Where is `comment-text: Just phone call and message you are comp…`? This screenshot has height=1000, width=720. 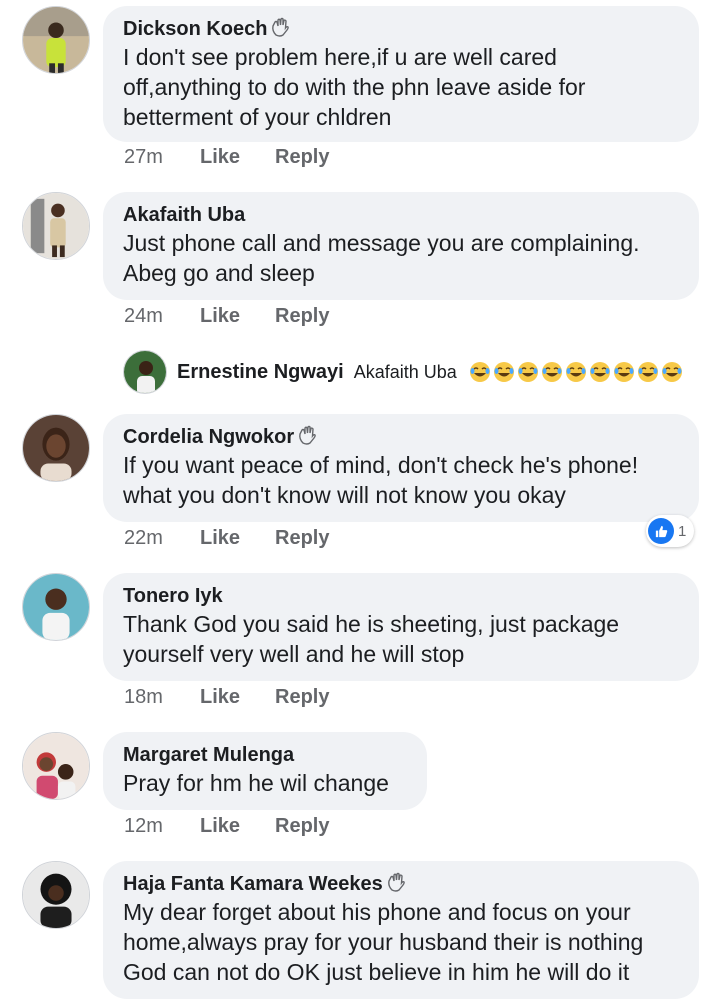
comment-text: Just phone call and message you are comp… is located at coordinates (381, 258).